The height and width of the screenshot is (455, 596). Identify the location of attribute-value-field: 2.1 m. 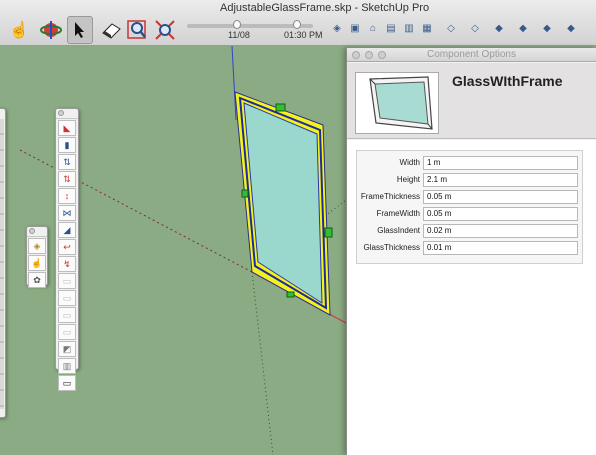
(500, 180).